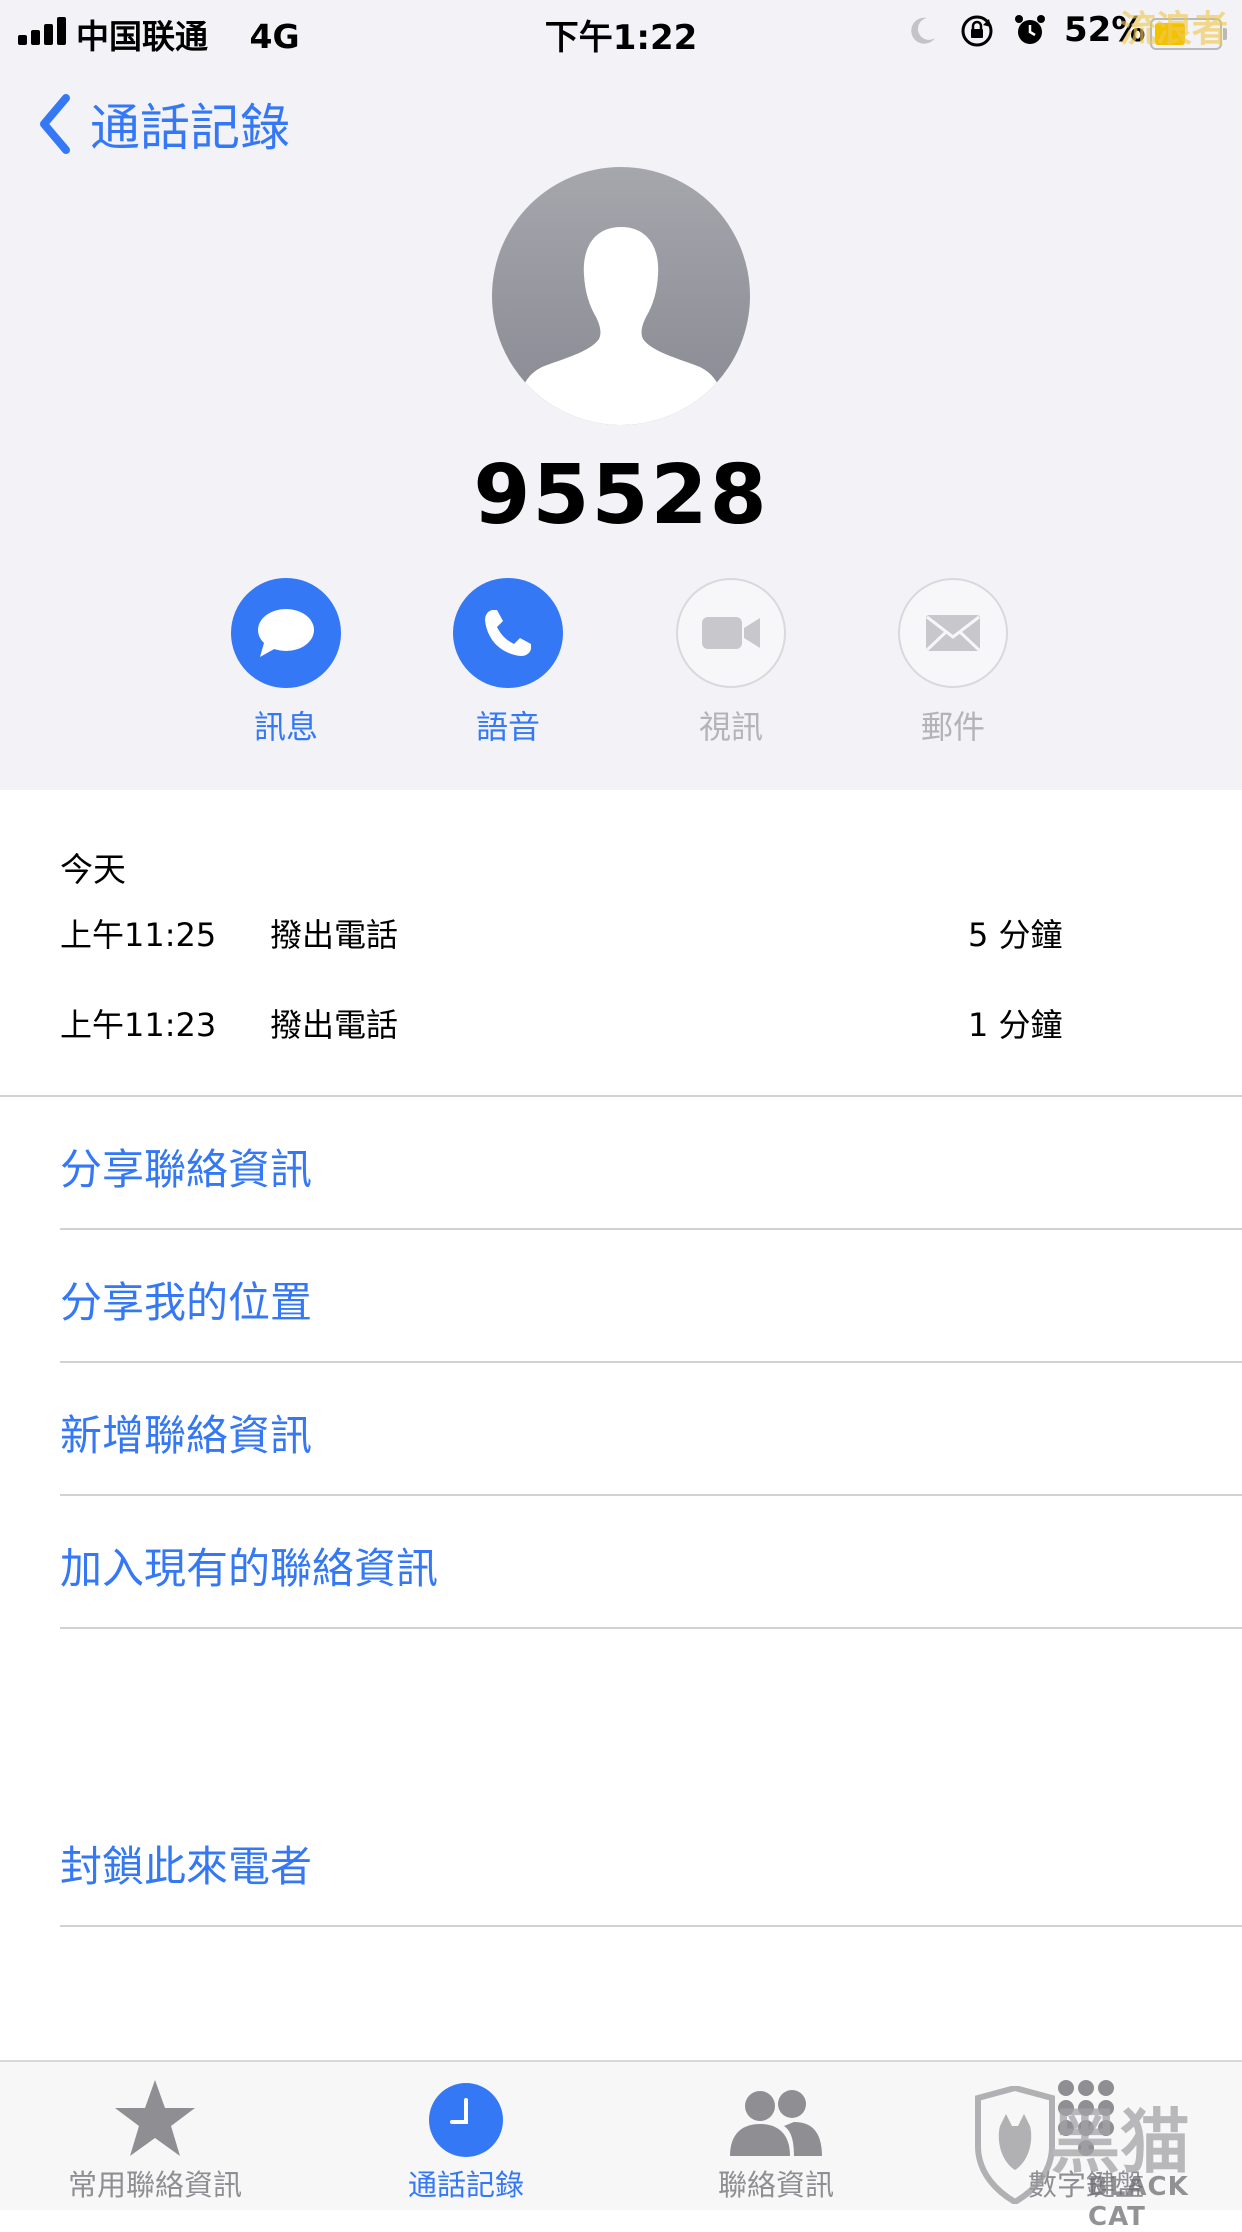 This screenshot has width=1242, height=2232. I want to click on history-divider, so click(621, 1096).